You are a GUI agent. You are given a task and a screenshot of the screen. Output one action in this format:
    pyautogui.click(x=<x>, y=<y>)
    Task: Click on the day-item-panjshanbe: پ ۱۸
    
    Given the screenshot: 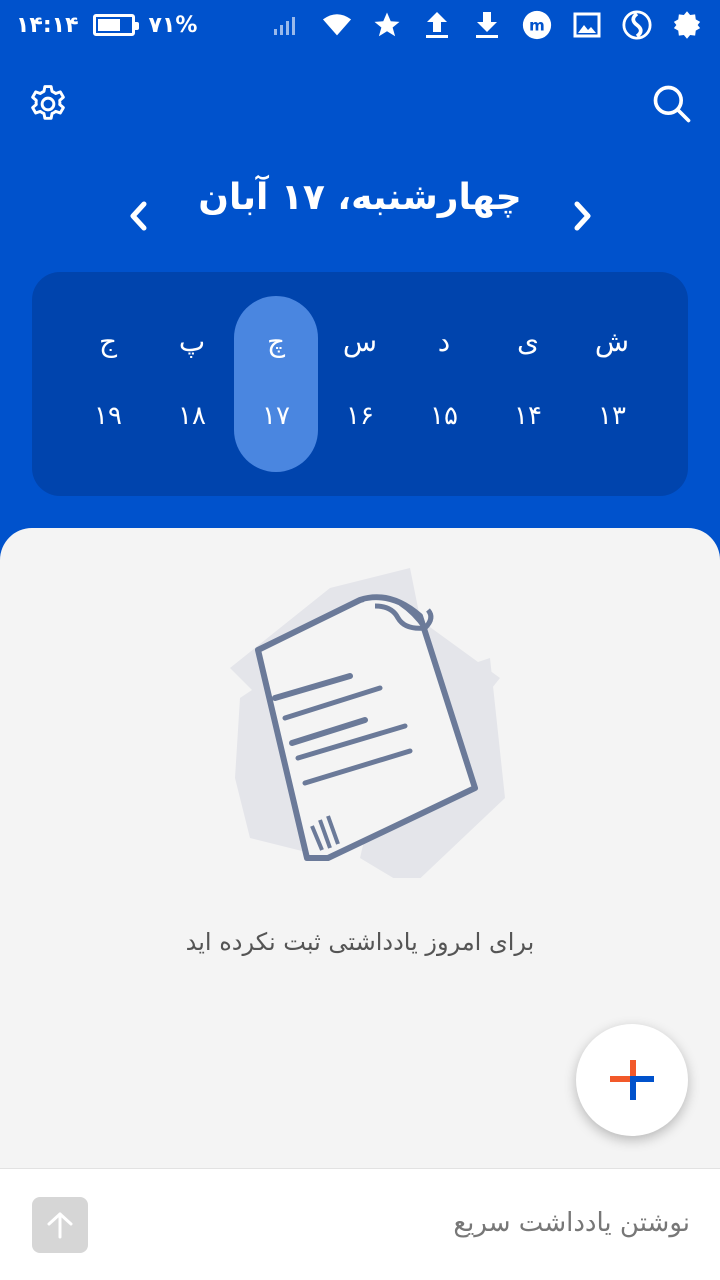 What is the action you would take?
    pyautogui.click(x=192, y=384)
    